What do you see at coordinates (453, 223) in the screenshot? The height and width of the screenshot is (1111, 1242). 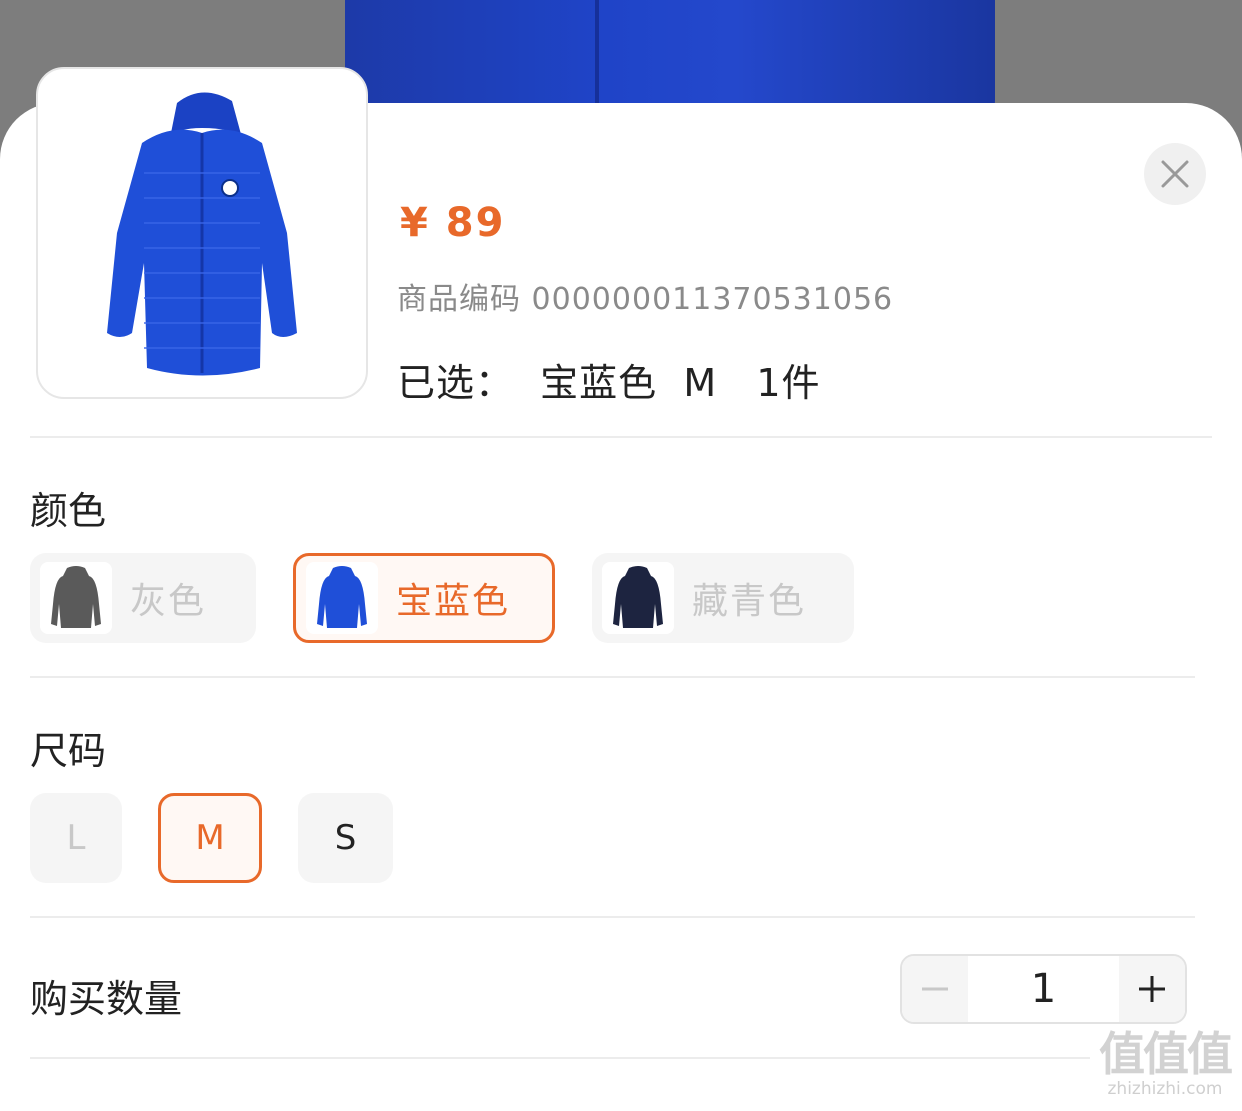 I see `product-price: ¥ 89` at bounding box center [453, 223].